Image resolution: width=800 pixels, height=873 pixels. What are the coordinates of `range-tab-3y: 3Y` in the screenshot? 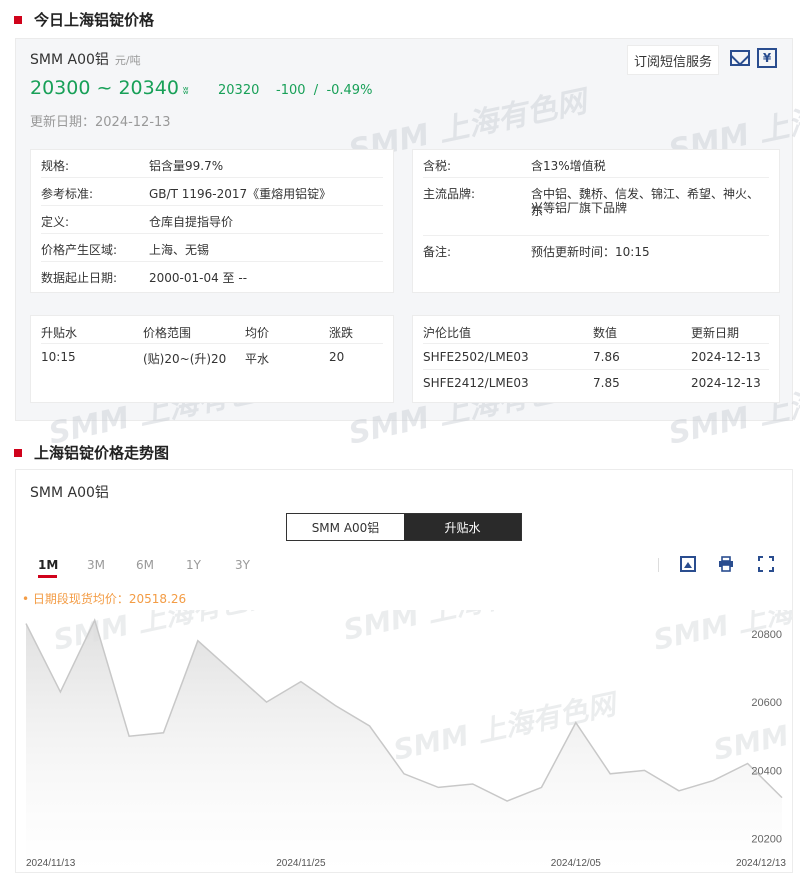 It's located at (242, 565).